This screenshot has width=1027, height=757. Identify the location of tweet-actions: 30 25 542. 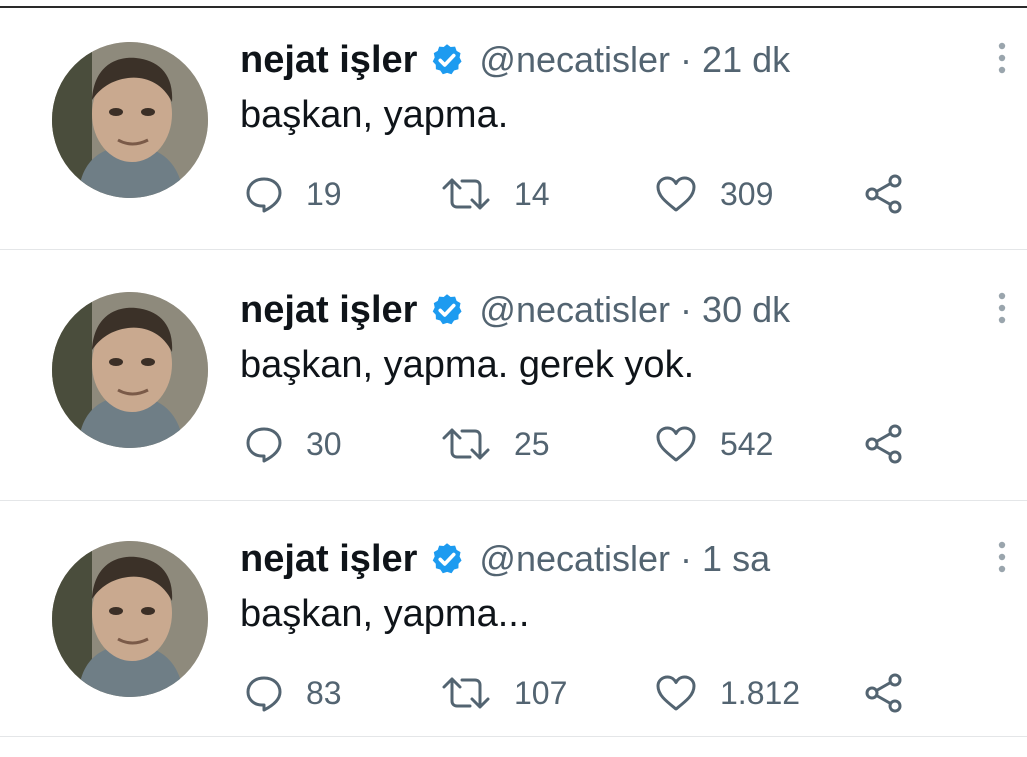
(584, 444).